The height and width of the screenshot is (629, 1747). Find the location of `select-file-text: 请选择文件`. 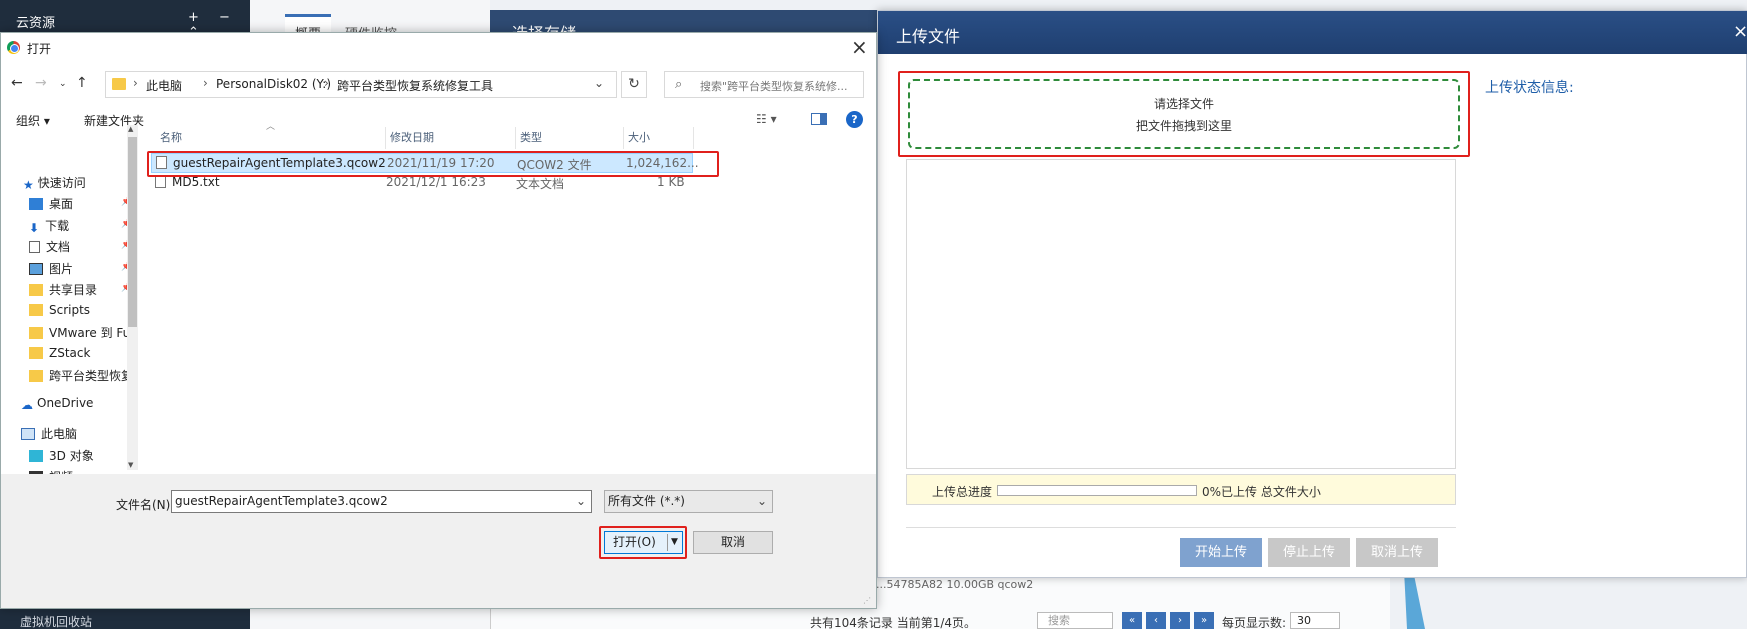

select-file-text: 请选择文件 is located at coordinates (1184, 103).